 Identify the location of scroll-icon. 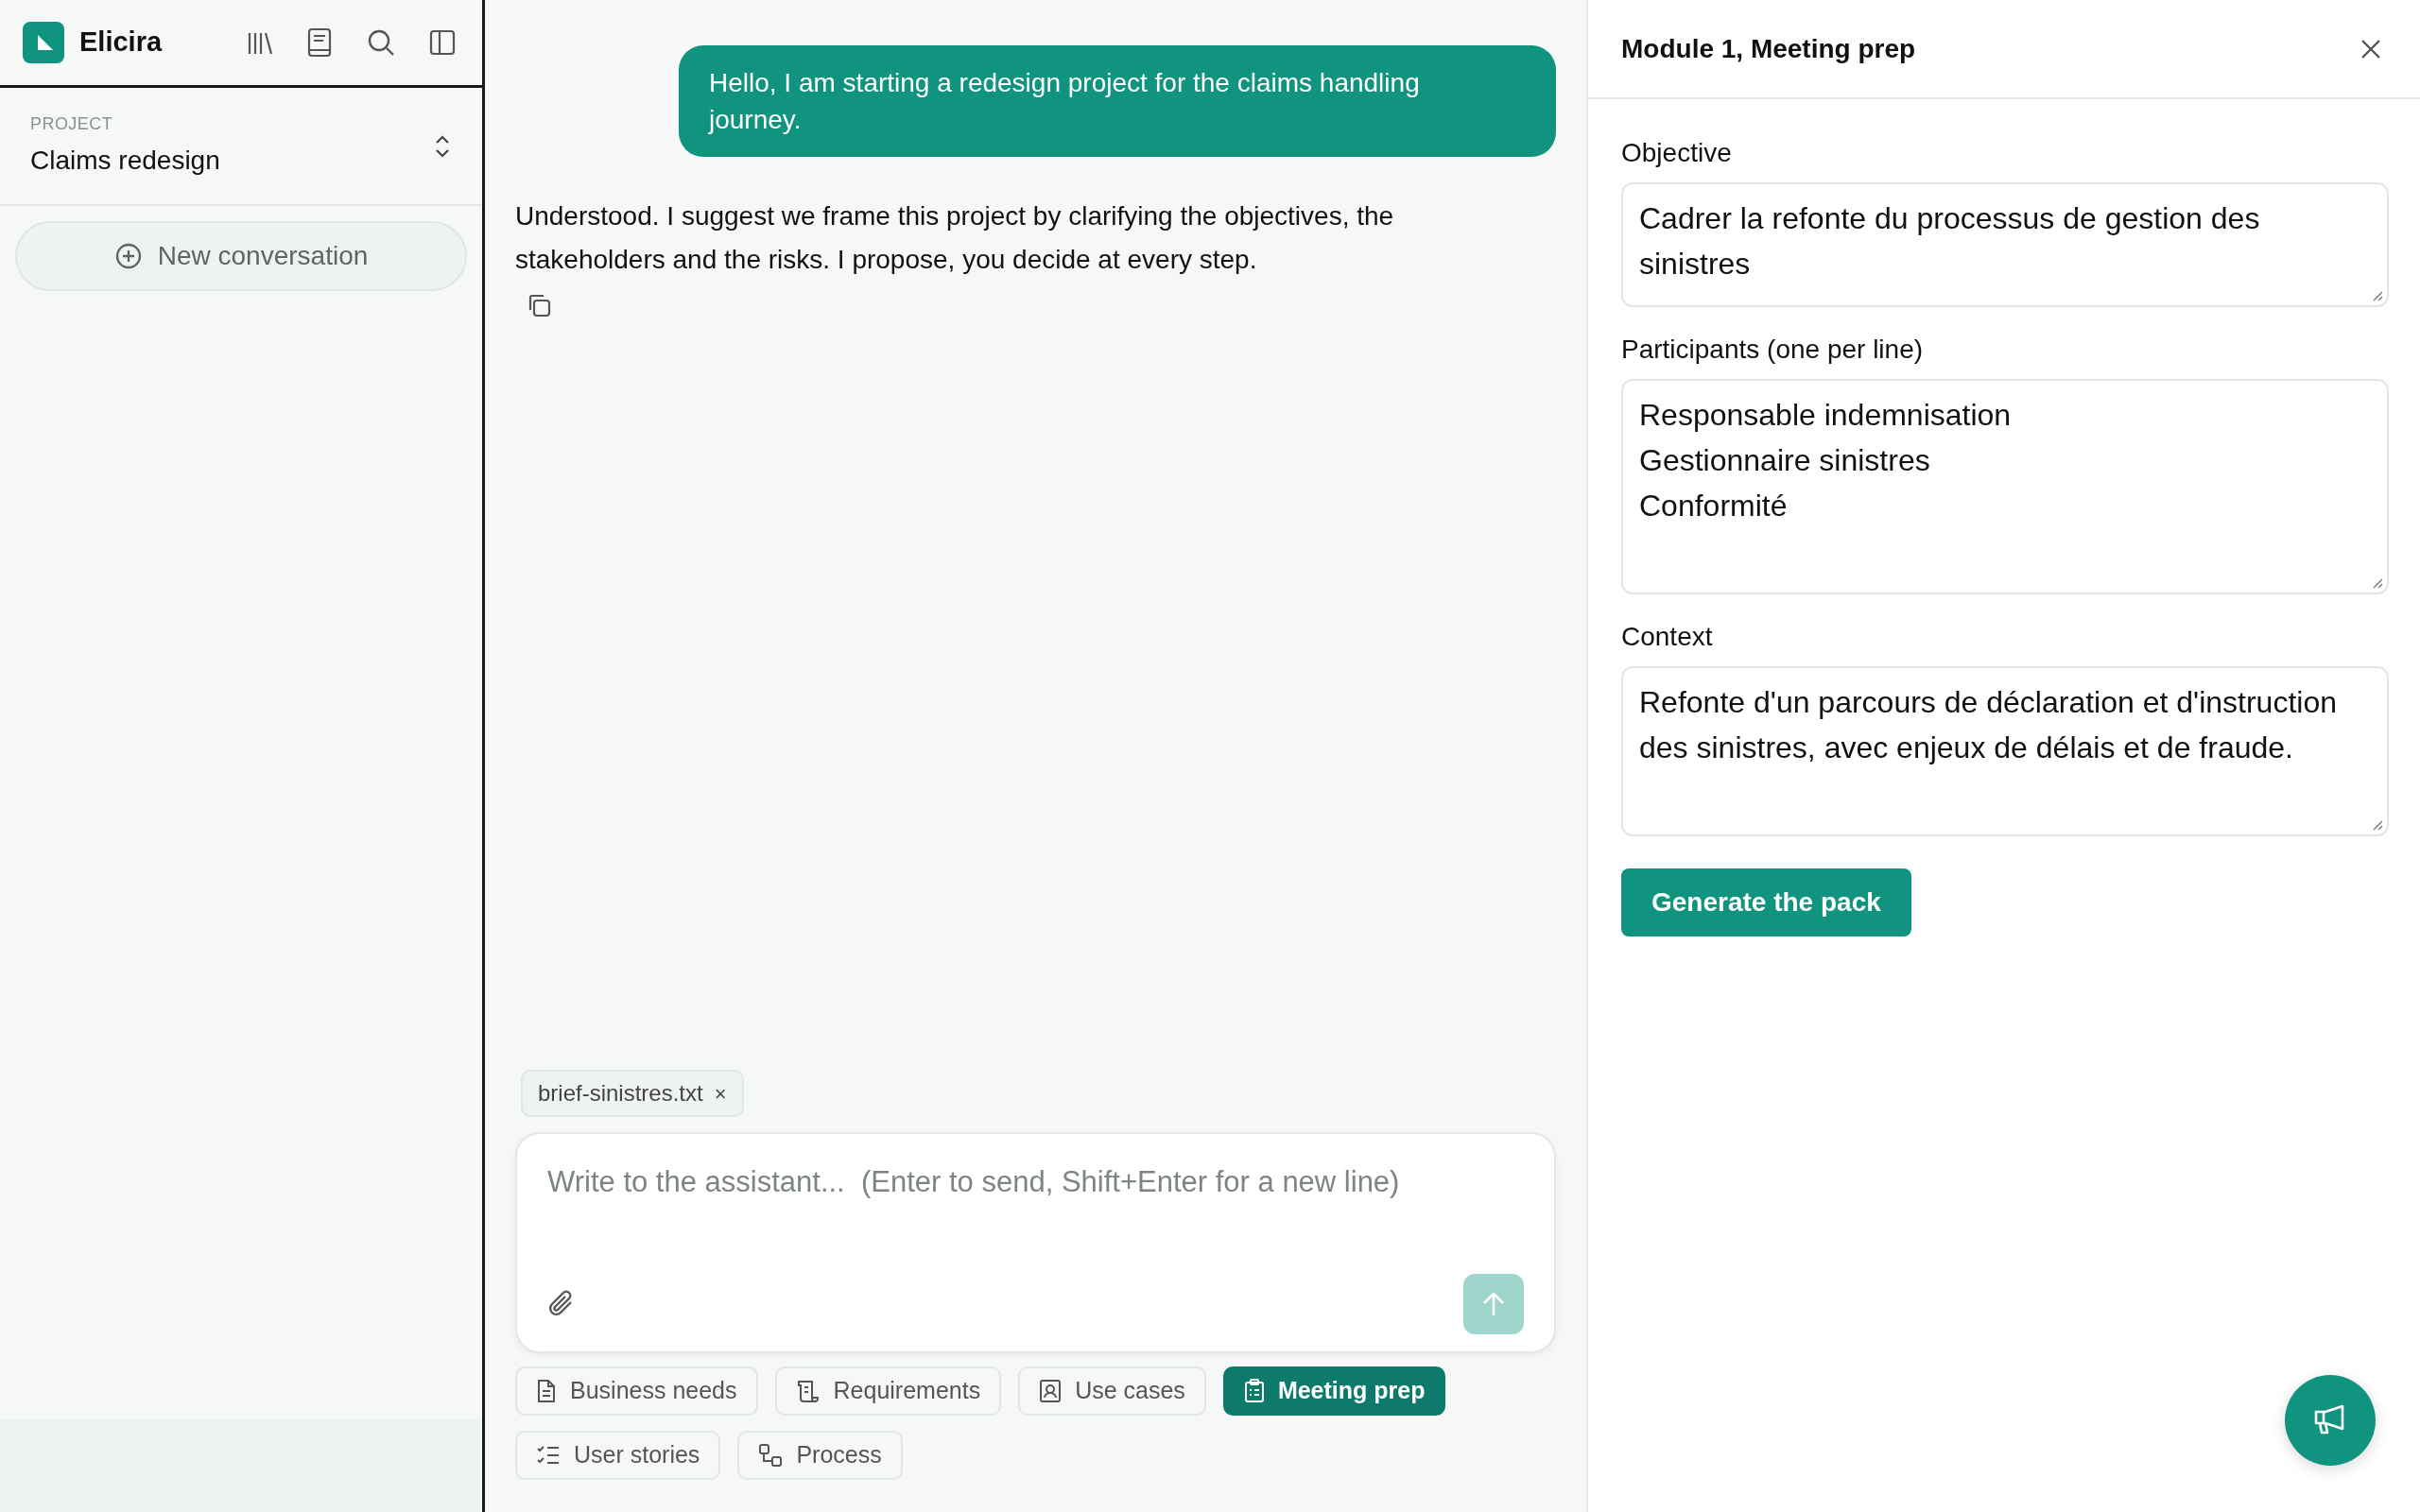
(808, 1391).